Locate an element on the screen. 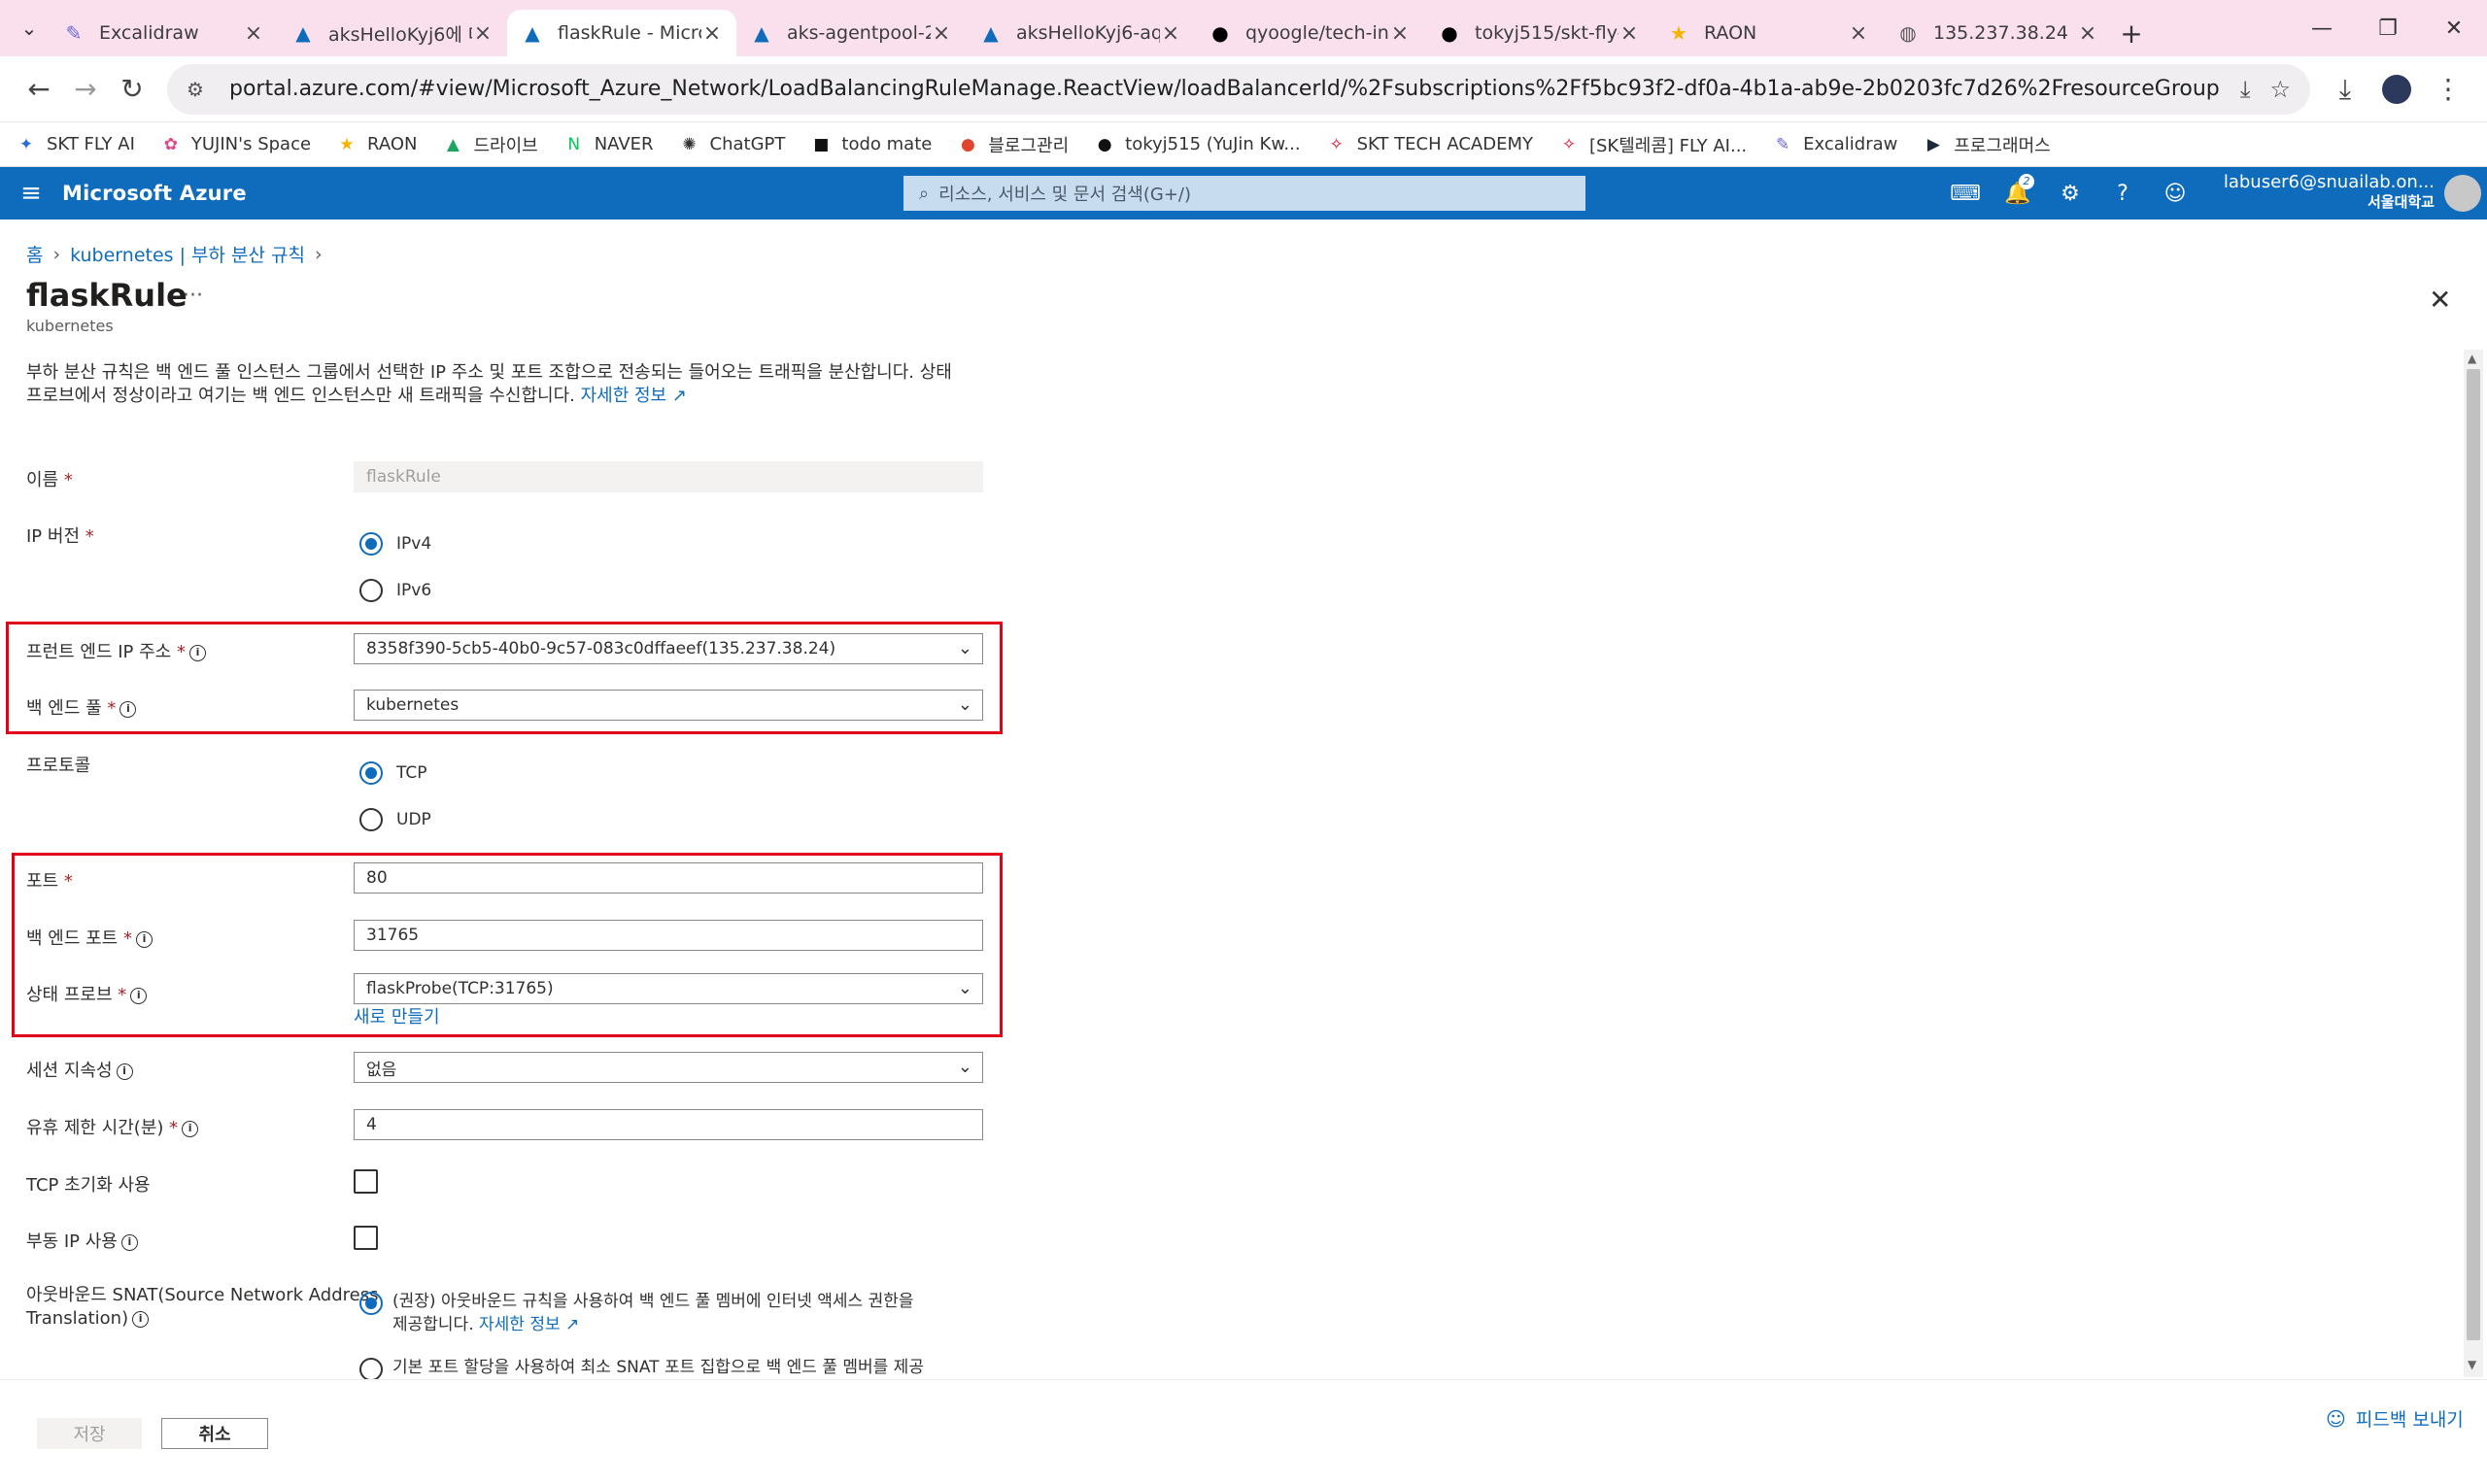 The image size is (2487, 1484). content-scrollbar is located at coordinates (2473, 863).